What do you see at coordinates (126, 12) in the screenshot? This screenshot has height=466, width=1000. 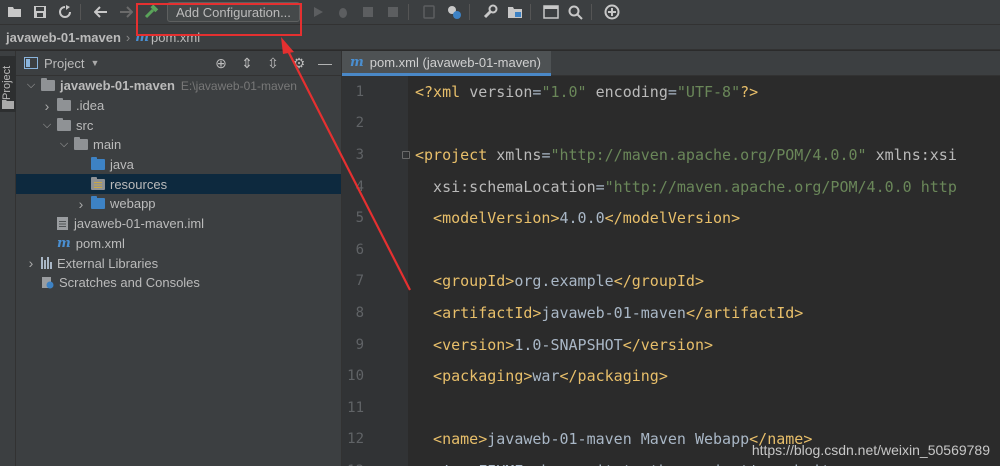 I see `forward-icon` at bounding box center [126, 12].